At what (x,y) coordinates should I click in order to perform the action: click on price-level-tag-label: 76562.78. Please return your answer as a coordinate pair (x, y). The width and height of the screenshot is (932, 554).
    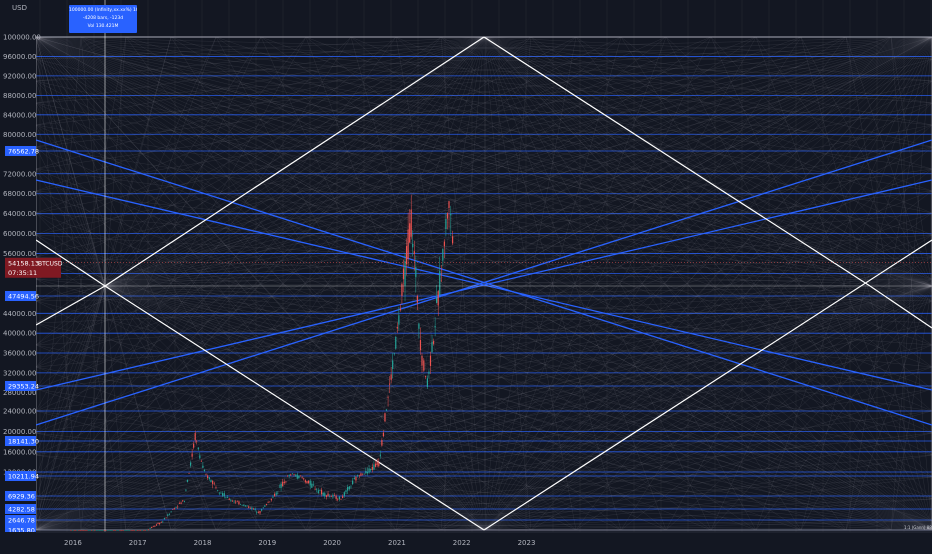
    Looking at the image, I should click on (23, 152).